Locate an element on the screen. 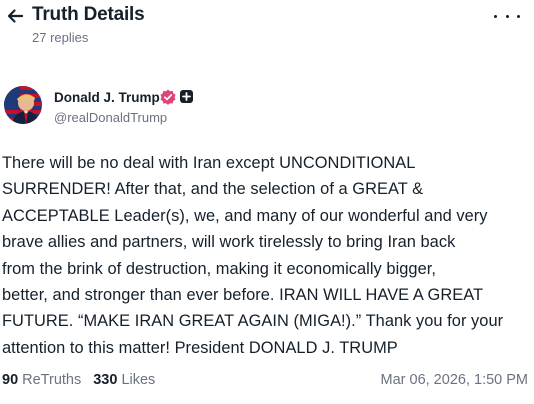  likes-stat: 330 Likes is located at coordinates (124, 380).